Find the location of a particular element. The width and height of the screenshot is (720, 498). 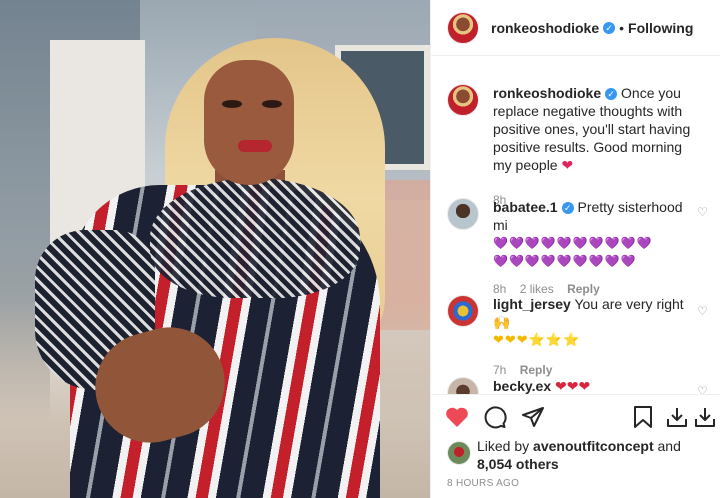

purple-heart-emojis: 💜💜💜💜💜💜💜💜💜 is located at coordinates (565, 261).